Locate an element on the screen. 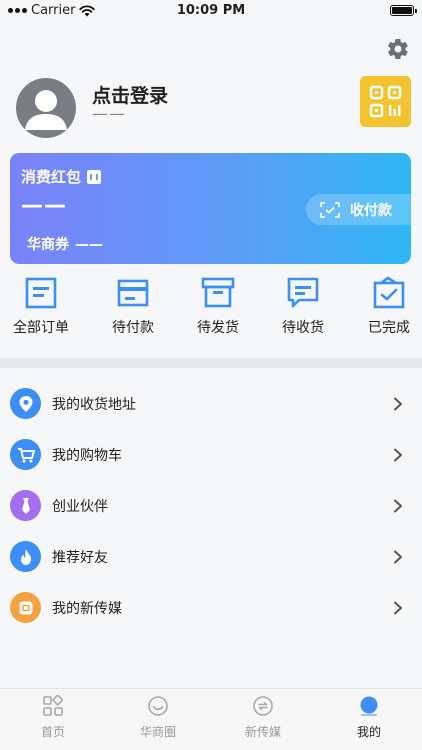  order-pending-payment: 待付款 is located at coordinates (133, 306).